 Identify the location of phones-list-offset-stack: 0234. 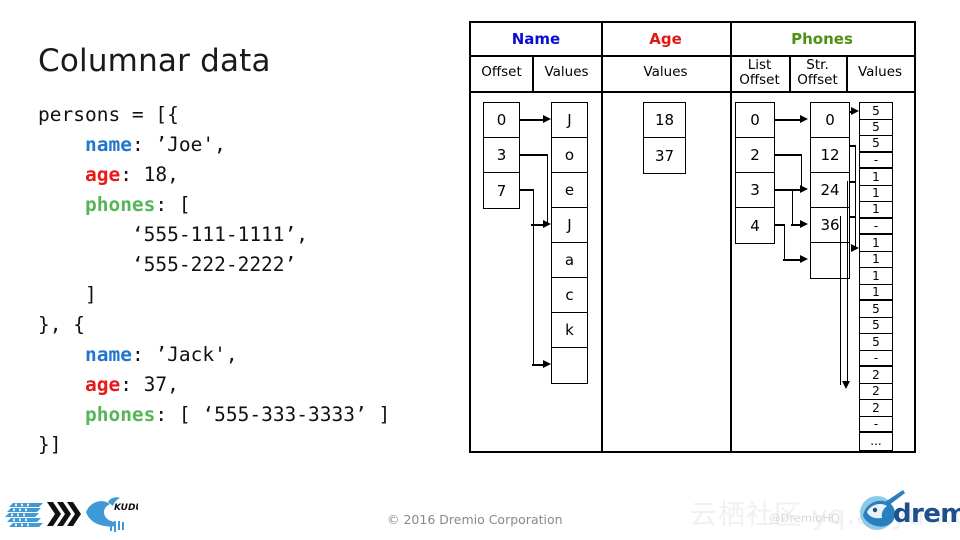
(755, 173).